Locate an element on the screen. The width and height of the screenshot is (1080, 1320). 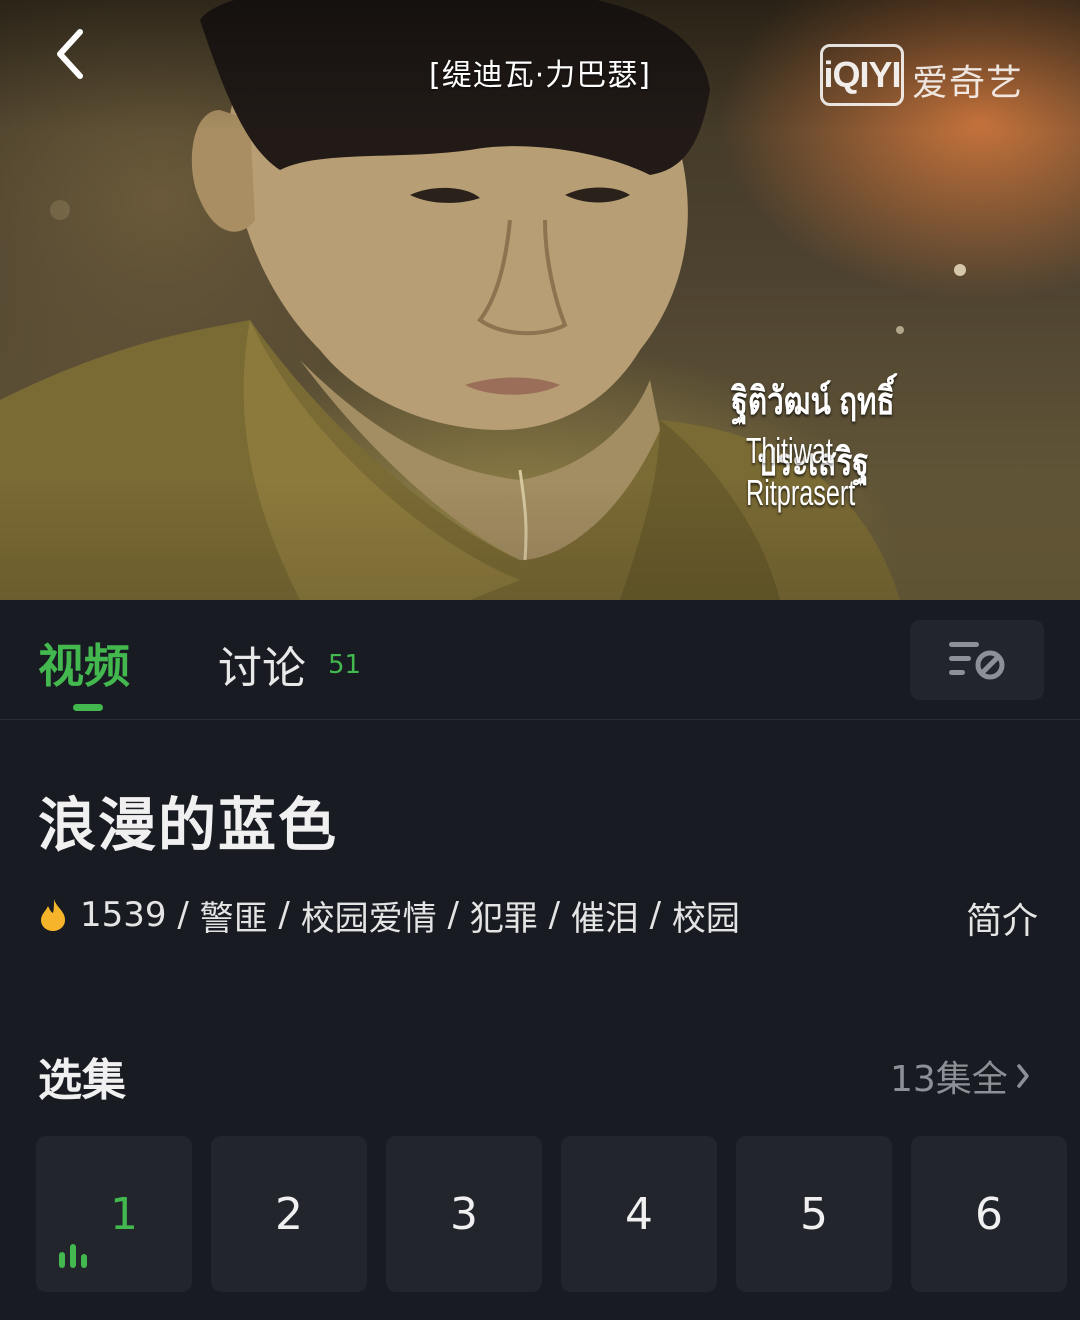
episode-number: 4 is located at coordinates (639, 1214).